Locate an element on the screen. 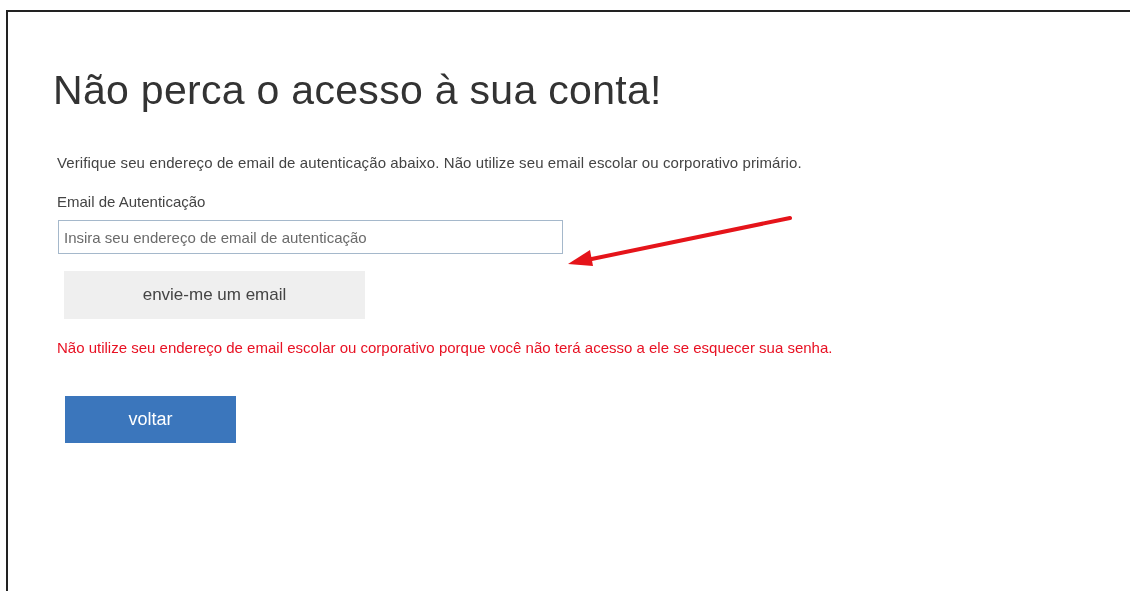  warning-text: Não utilize seu endereço de email escolar ou corporativo porque você não terá acesso a ele se esquecer sua senha. is located at coordinates (445, 347).